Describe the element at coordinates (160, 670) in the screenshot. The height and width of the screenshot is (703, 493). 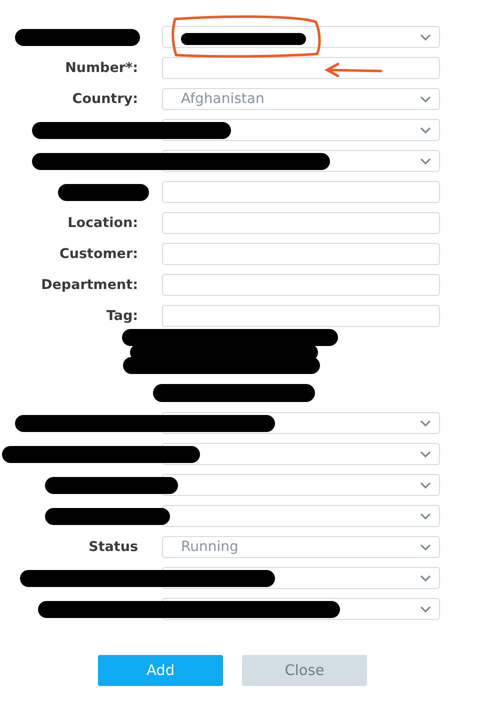
I see `add-button: Add` at that location.